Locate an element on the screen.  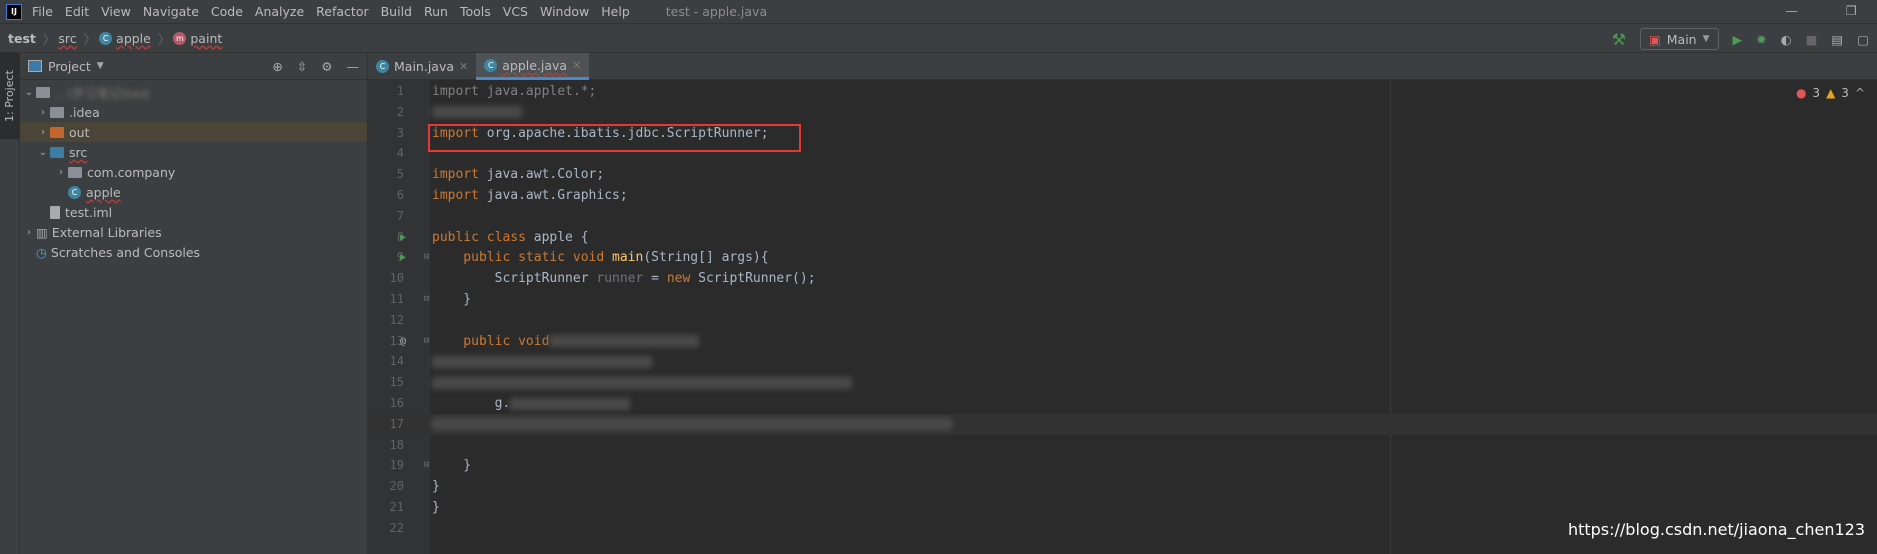
code-line: 6 import java.awt.Graphics; is located at coordinates (1122, 195).